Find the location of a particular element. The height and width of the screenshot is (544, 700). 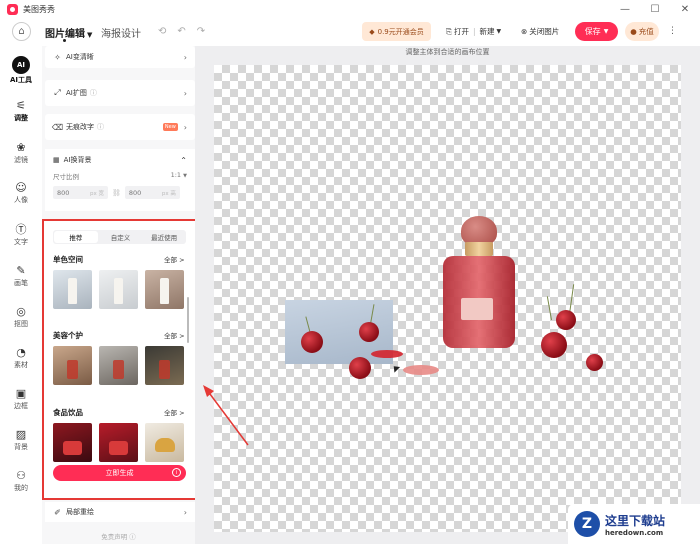

rail-item-portrait: ☺ 人像 is located at coordinates (21, 192).